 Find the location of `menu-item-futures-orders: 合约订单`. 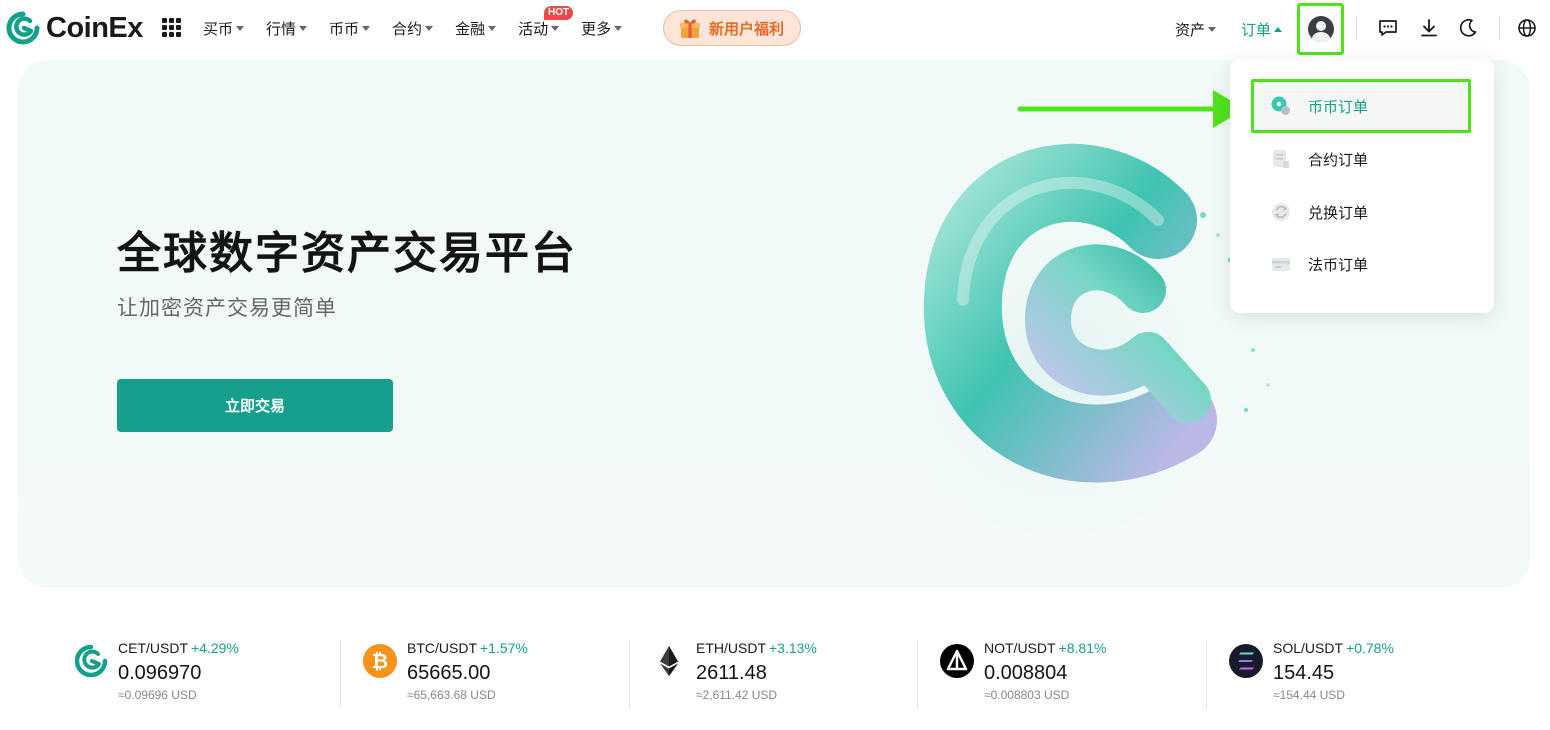

menu-item-futures-orders: 合约订单 is located at coordinates (1361, 159).